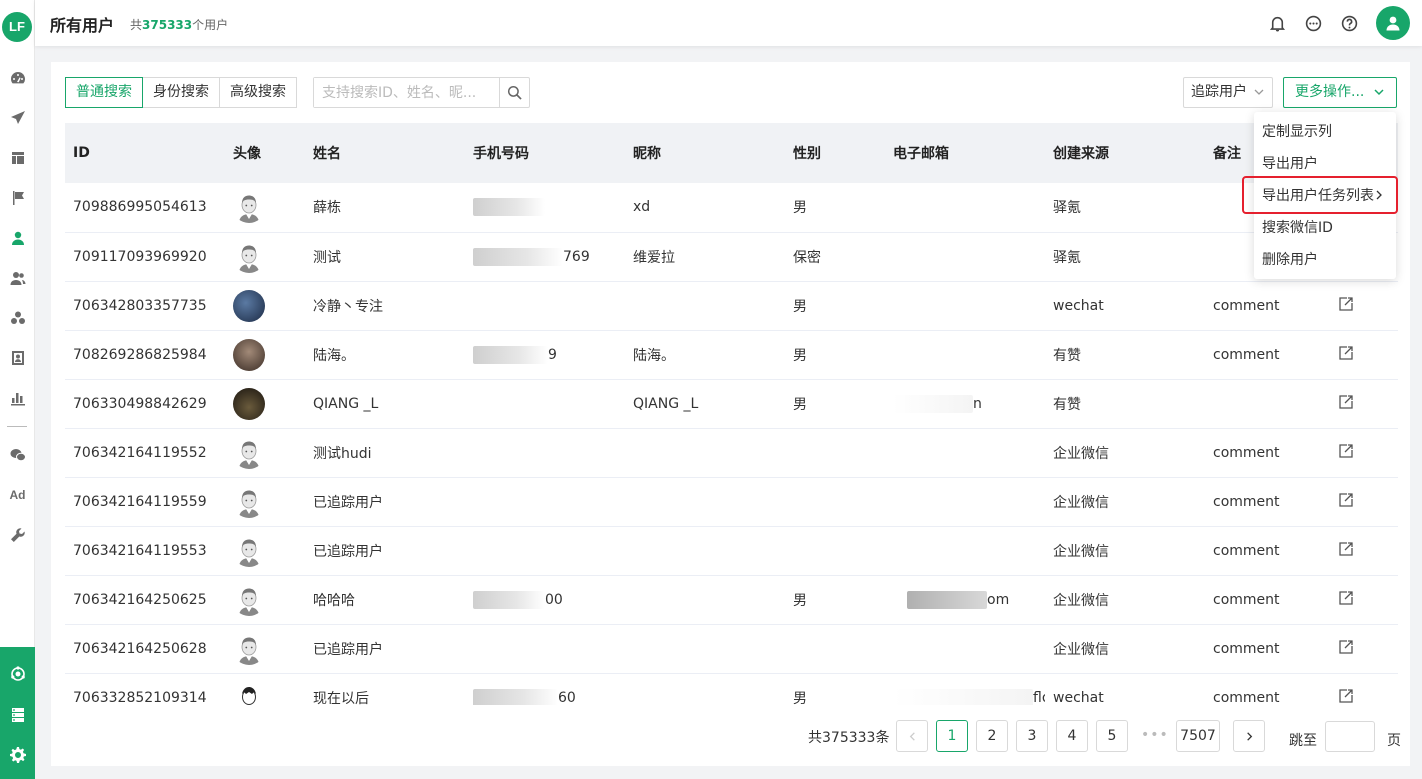  I want to click on table-row: 706342164250625 哈哈哈 00 男 om 企业微信 comment, so click(731, 600).